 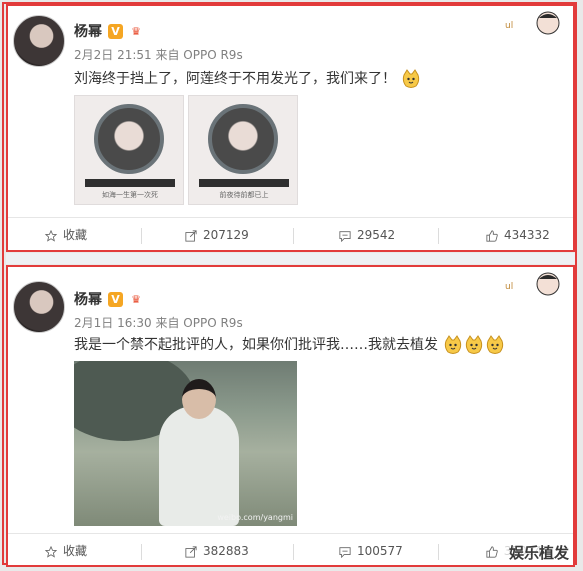 I want to click on photo-watermark: weibo.com/yangmi, so click(x=255, y=517).